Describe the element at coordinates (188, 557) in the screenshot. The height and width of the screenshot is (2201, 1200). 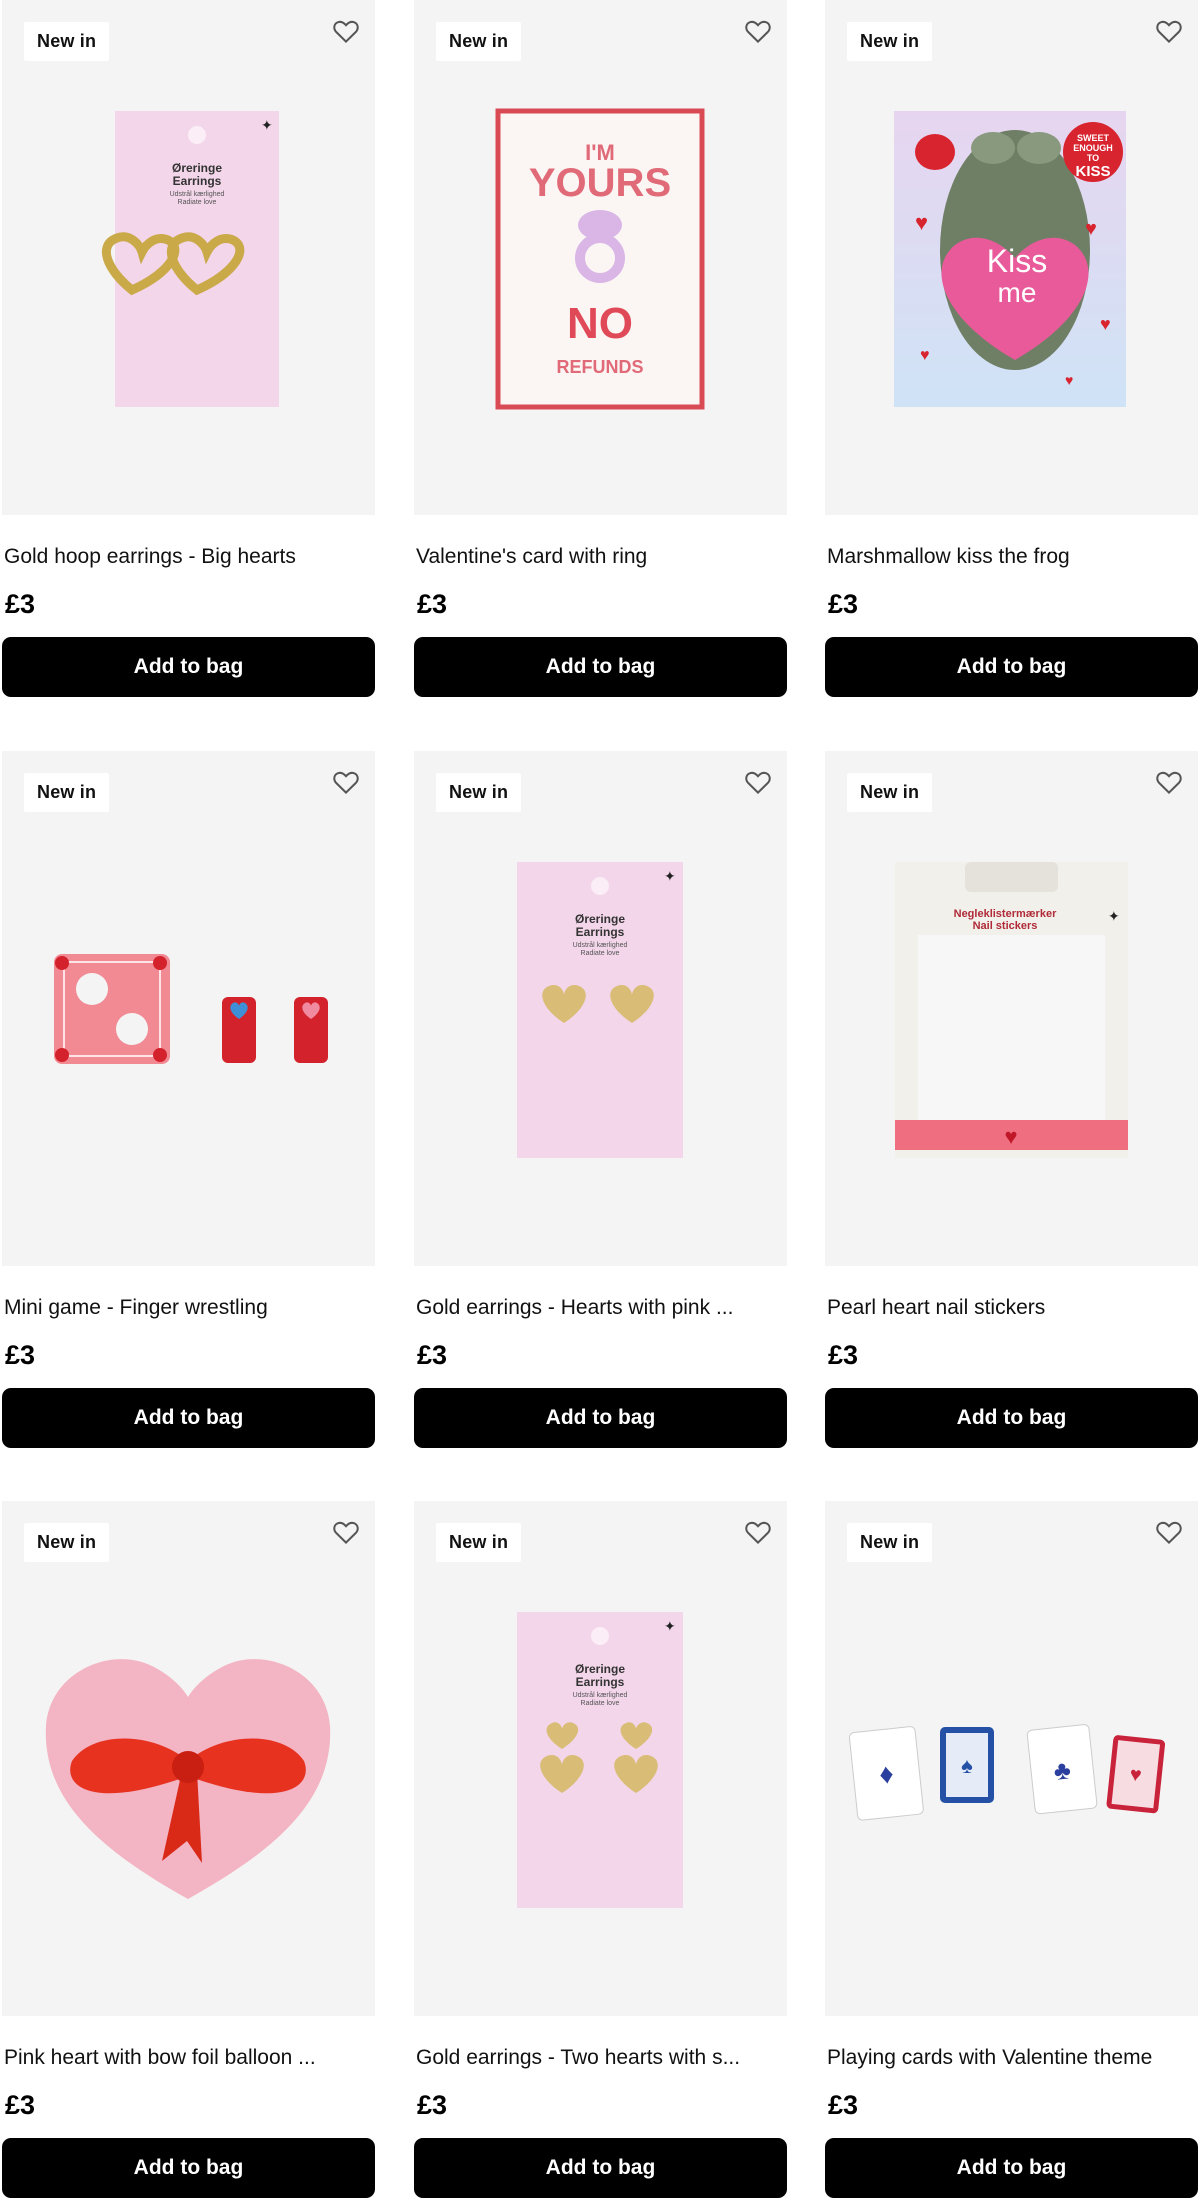
I see `product-title: Gold hoop earrings - Big hearts` at that location.